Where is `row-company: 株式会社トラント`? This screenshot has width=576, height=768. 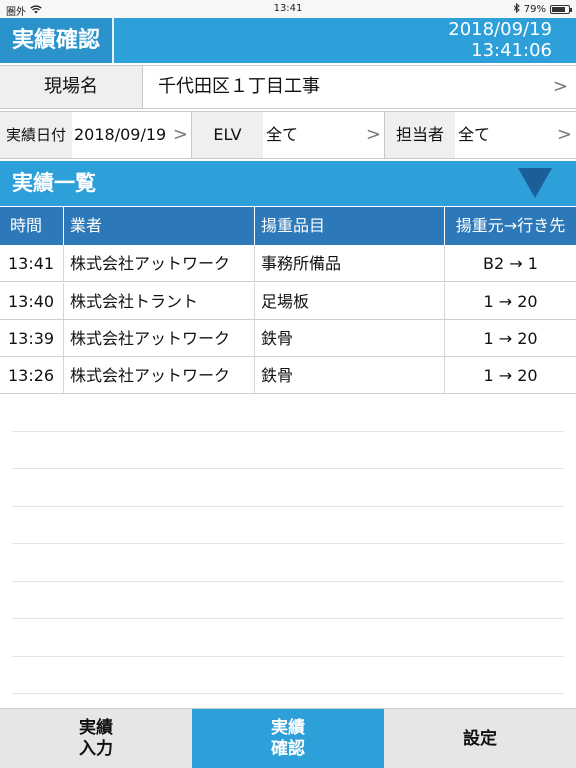 row-company: 株式会社トラント is located at coordinates (159, 301).